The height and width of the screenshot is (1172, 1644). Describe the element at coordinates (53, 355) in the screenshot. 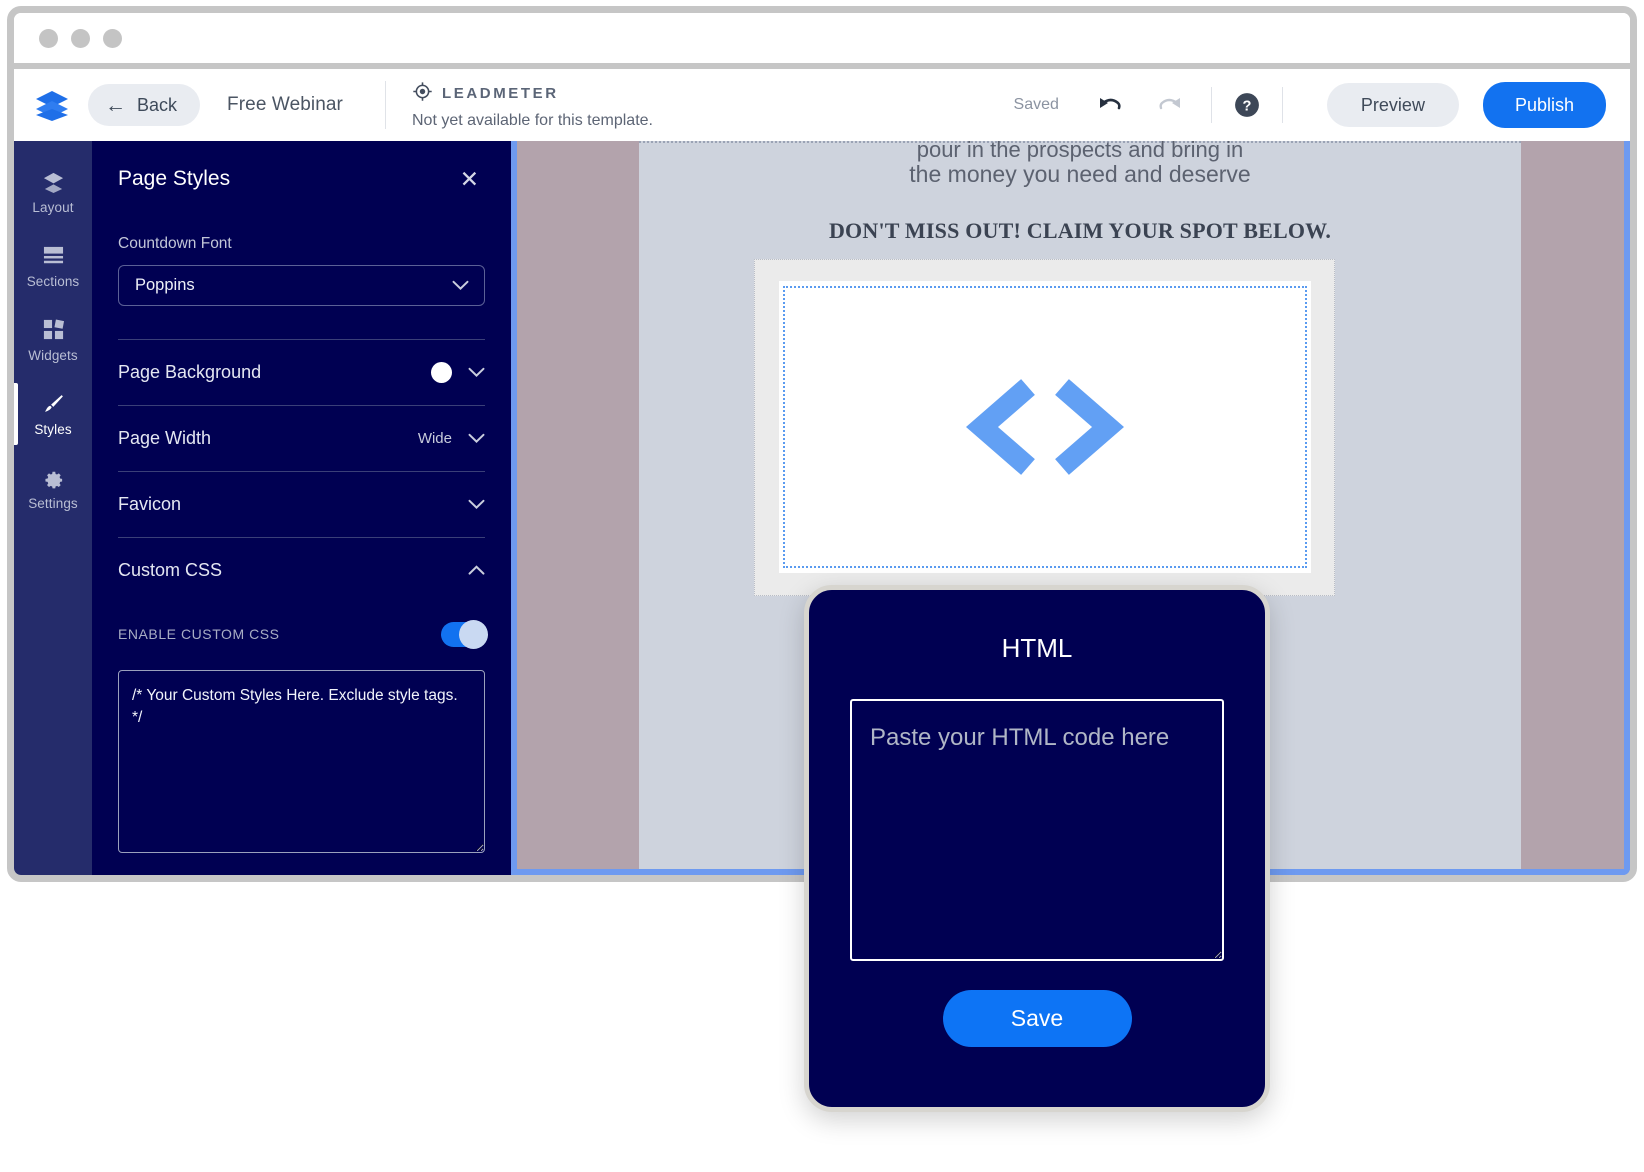

I see `sidebar-item-label: Widgets` at that location.